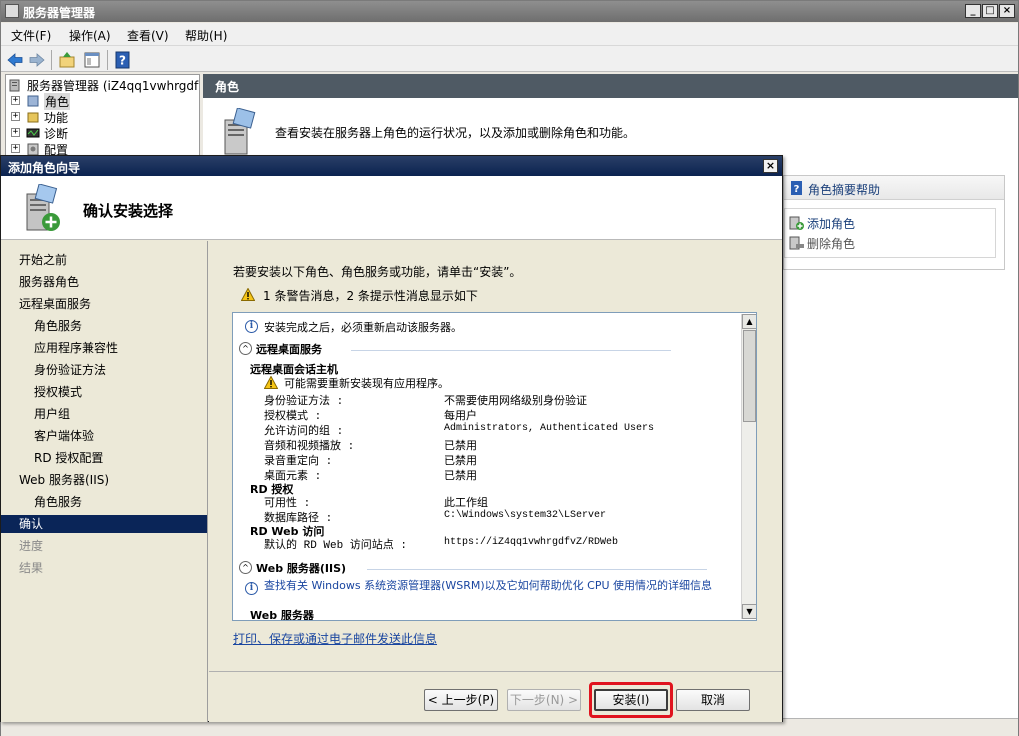  What do you see at coordinates (549, 428) in the screenshot?
I see `prop-value: Administrators, Authenticated Users` at bounding box center [549, 428].